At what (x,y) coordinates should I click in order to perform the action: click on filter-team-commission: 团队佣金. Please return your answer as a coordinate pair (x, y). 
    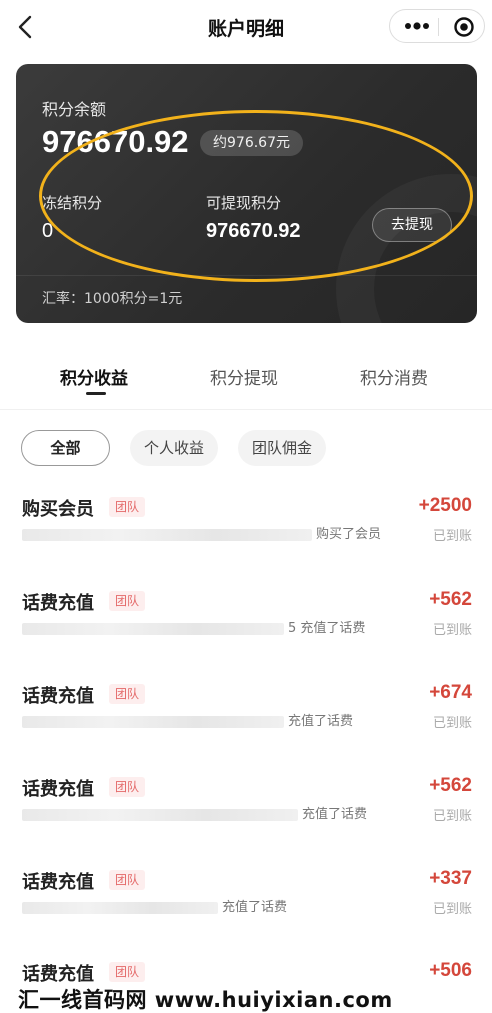
    Looking at the image, I should click on (282, 448).